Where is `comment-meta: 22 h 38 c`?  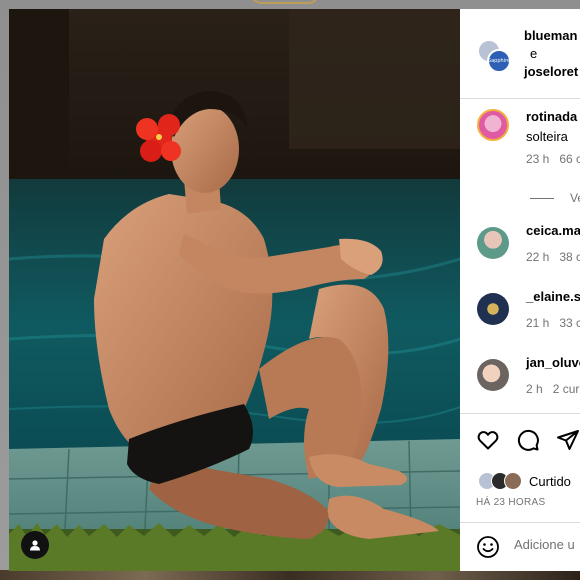 comment-meta: 22 h 38 c is located at coordinates (553, 257).